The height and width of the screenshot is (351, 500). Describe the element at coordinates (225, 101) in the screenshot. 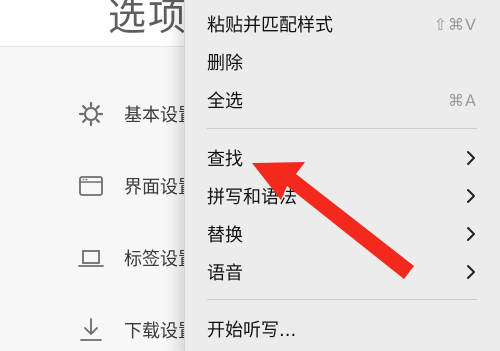

I see `menu-item-label: 全选` at that location.